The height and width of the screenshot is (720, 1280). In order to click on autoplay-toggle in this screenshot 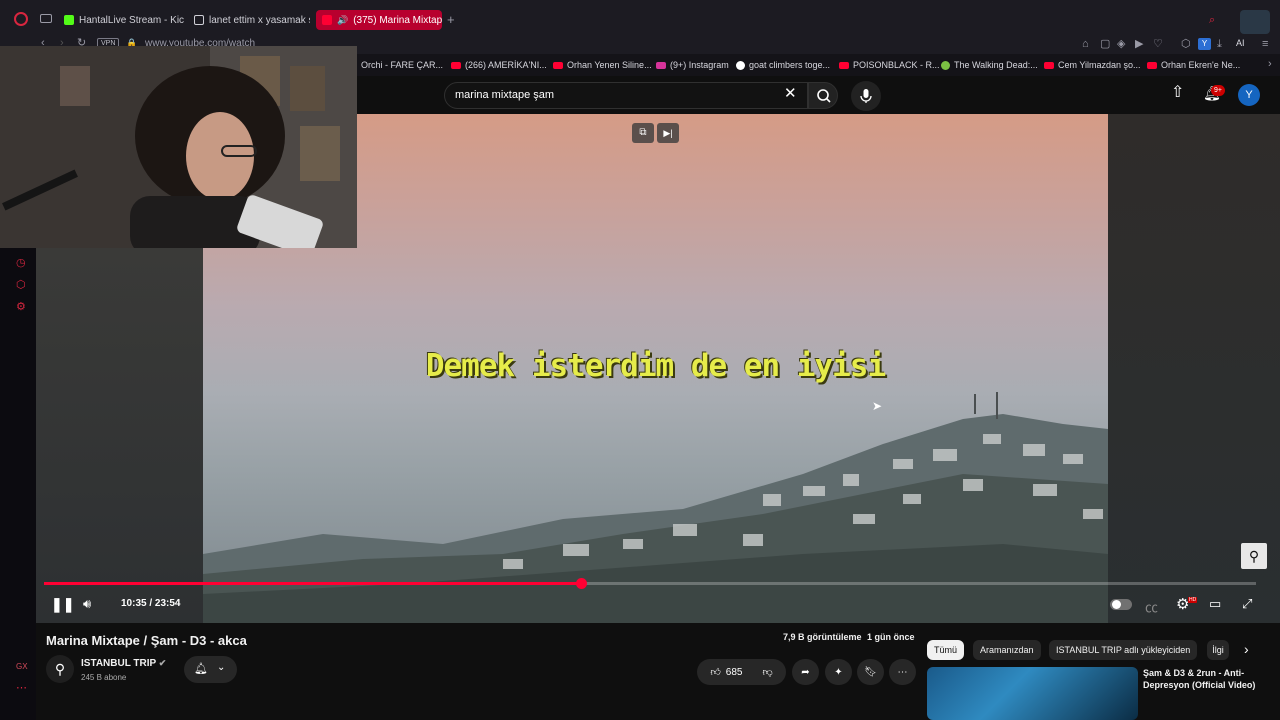, I will do `click(1121, 604)`.